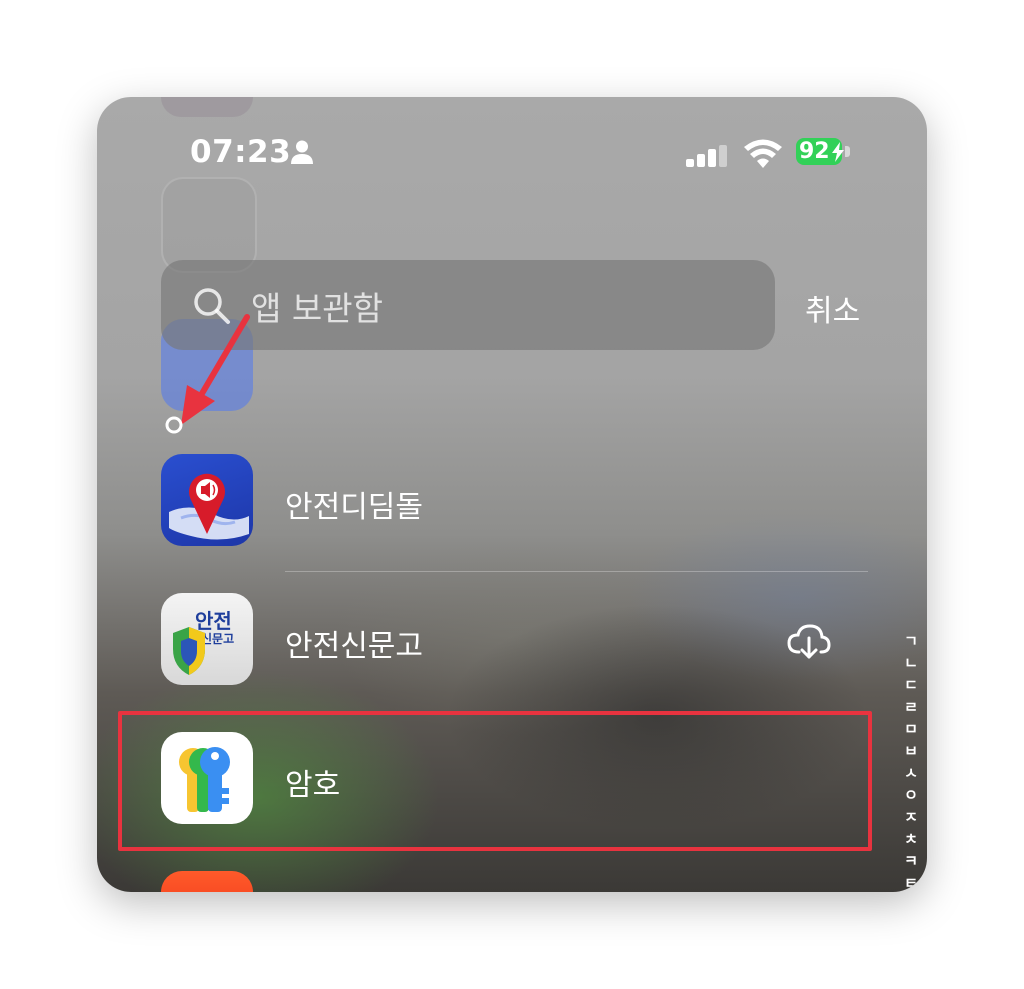  Describe the element at coordinates (832, 308) in the screenshot. I see `cancel-button: 취소` at that location.